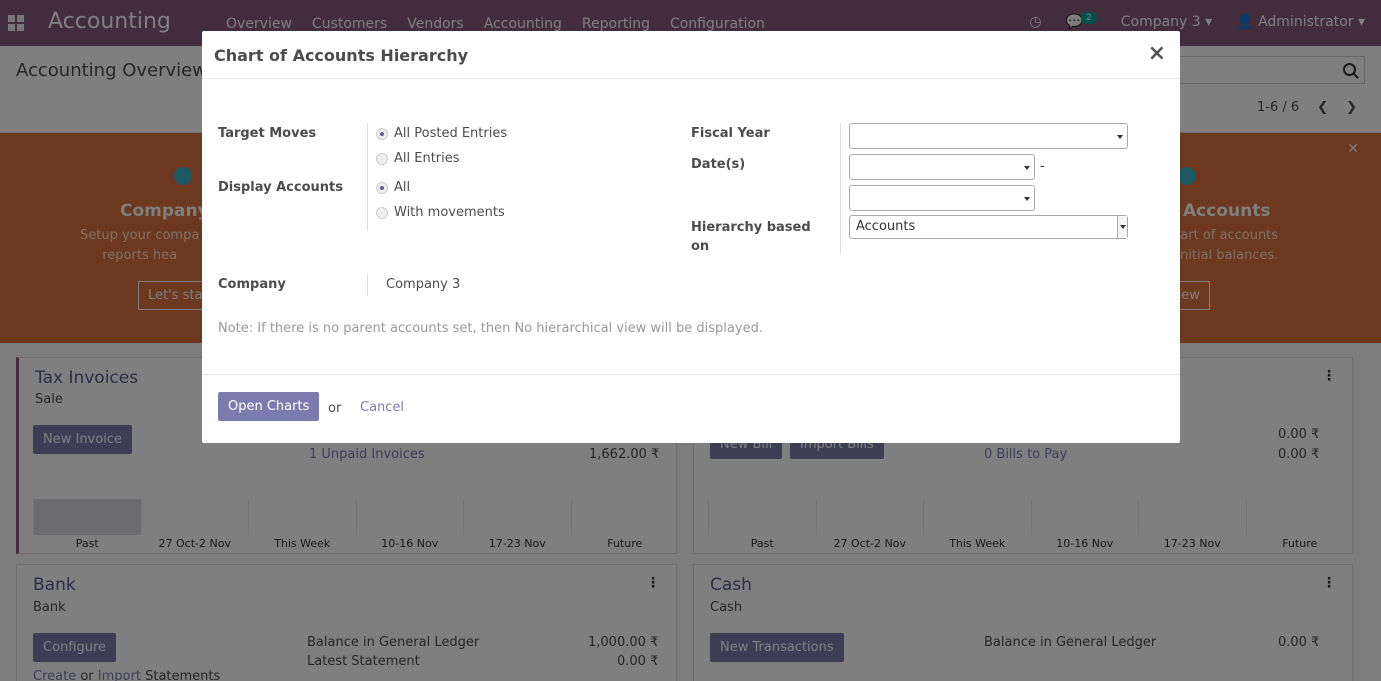 This screenshot has height=681, width=1381. I want to click on close-icon: ×, so click(1157, 53).